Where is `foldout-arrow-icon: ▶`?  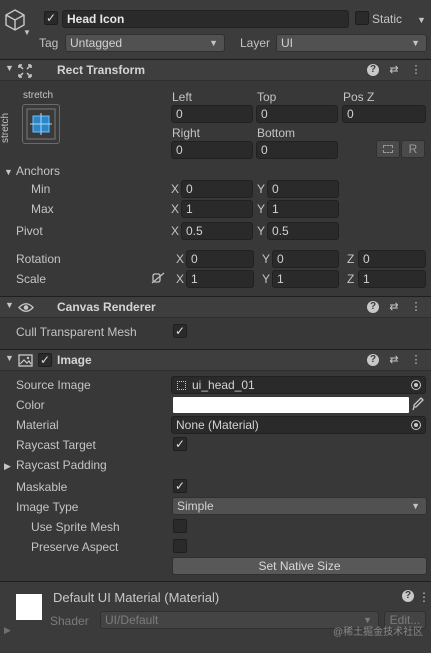
foldout-arrow-icon: ▶ is located at coordinates (7, 630).